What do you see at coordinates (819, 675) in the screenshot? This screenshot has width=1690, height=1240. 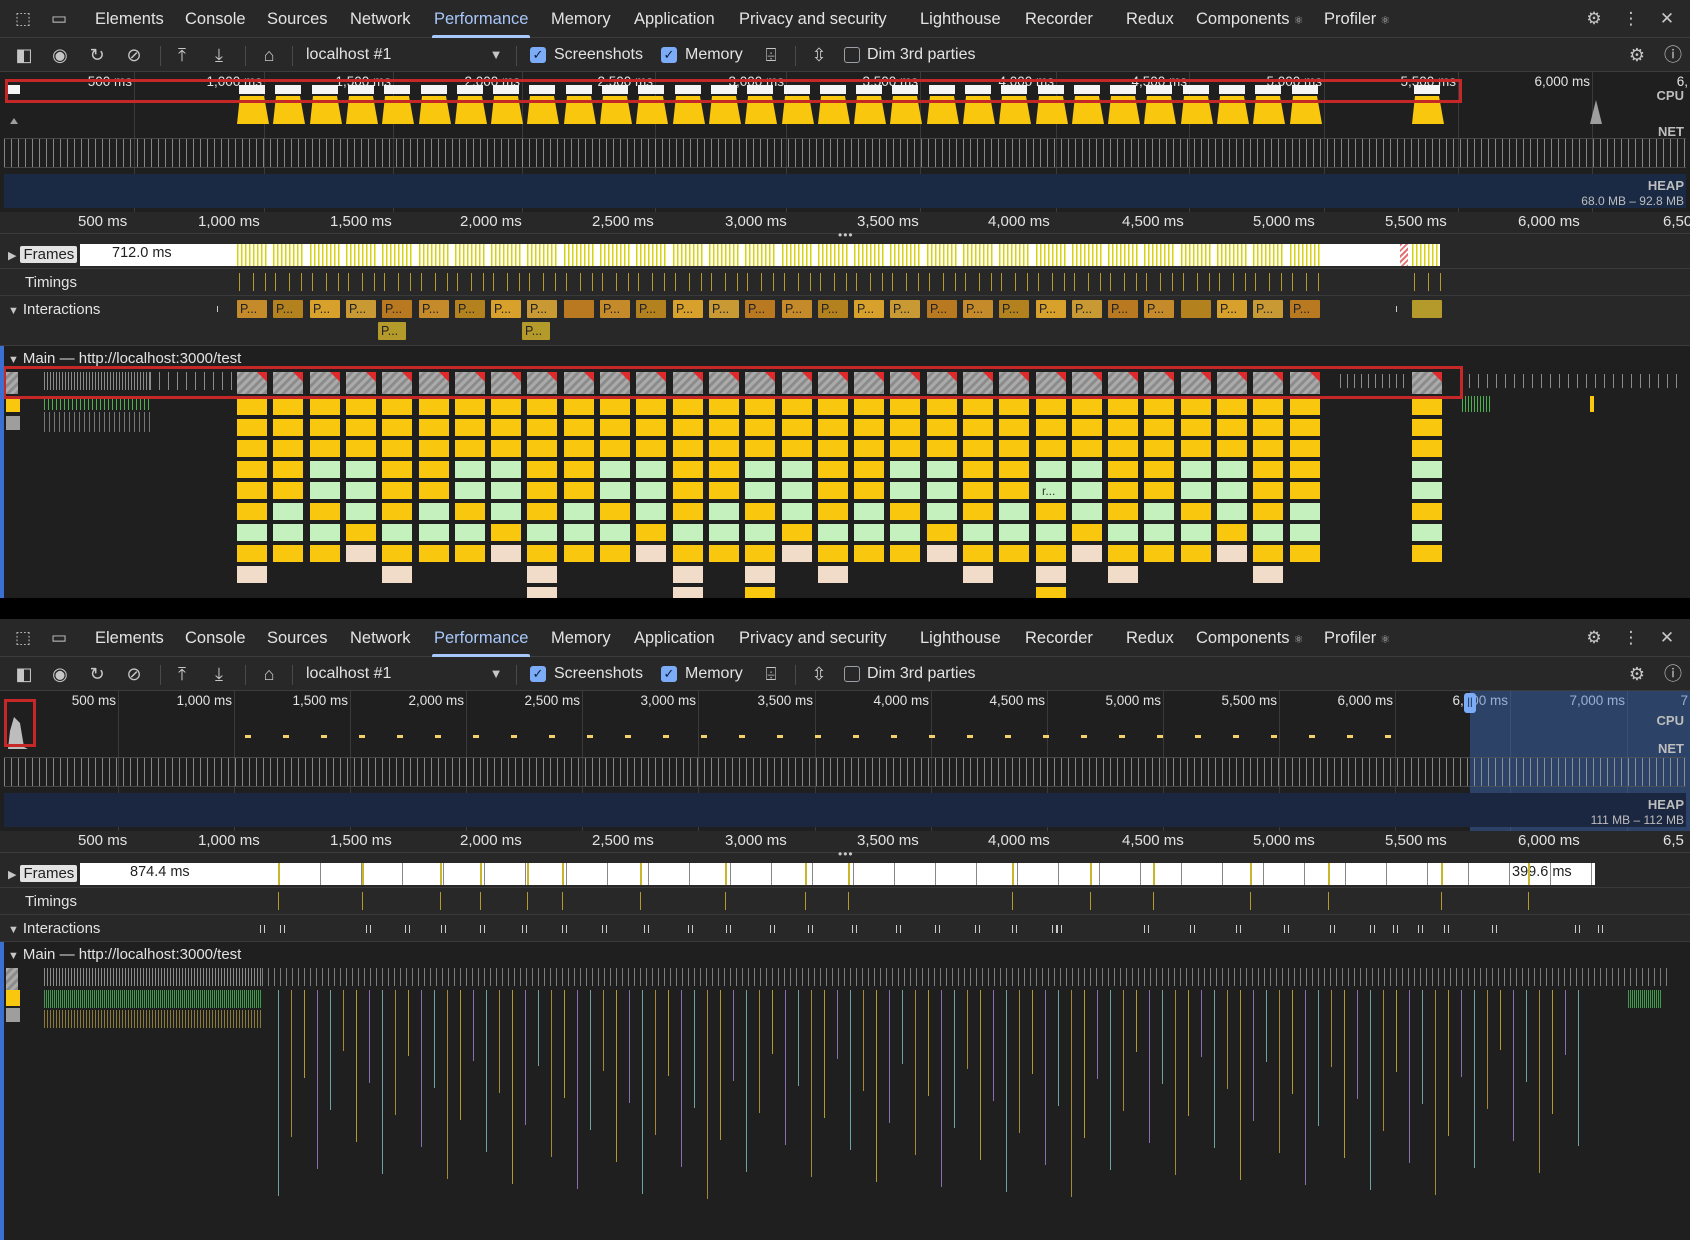 I see `collapse-tracks-icon: ⇳` at bounding box center [819, 675].